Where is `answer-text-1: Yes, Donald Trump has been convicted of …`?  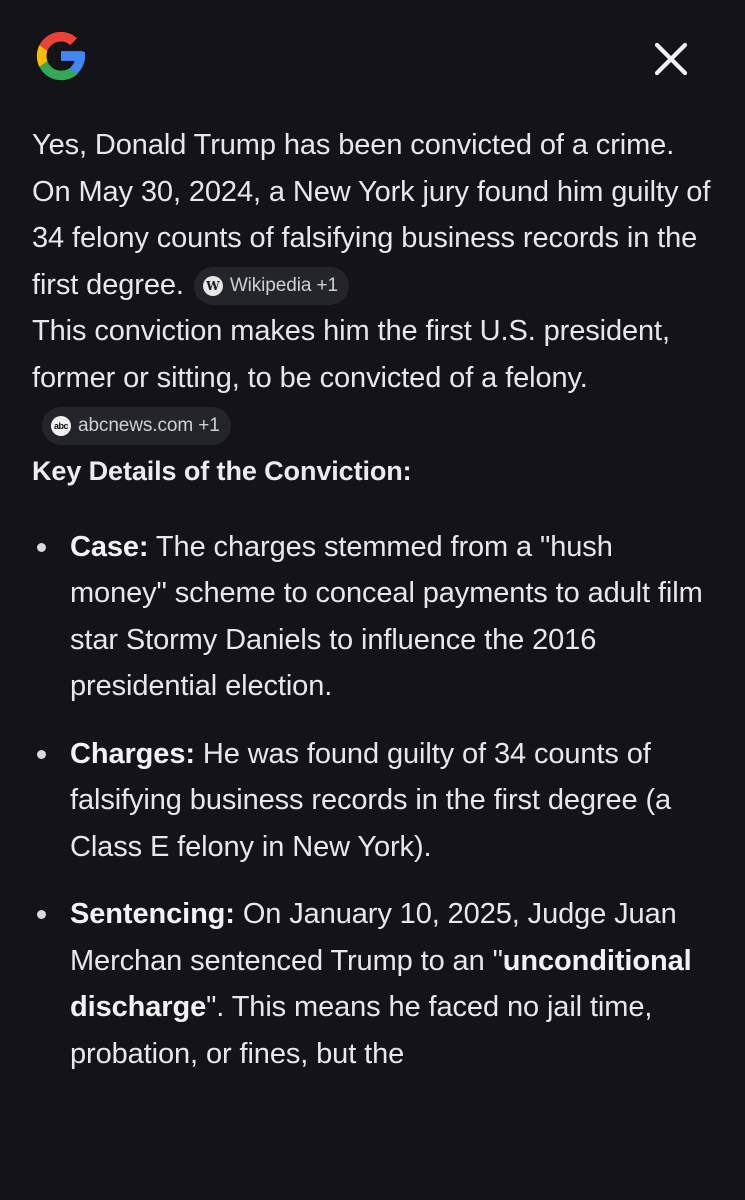 answer-text-1: Yes, Donald Trump has been convicted of … is located at coordinates (371, 215).